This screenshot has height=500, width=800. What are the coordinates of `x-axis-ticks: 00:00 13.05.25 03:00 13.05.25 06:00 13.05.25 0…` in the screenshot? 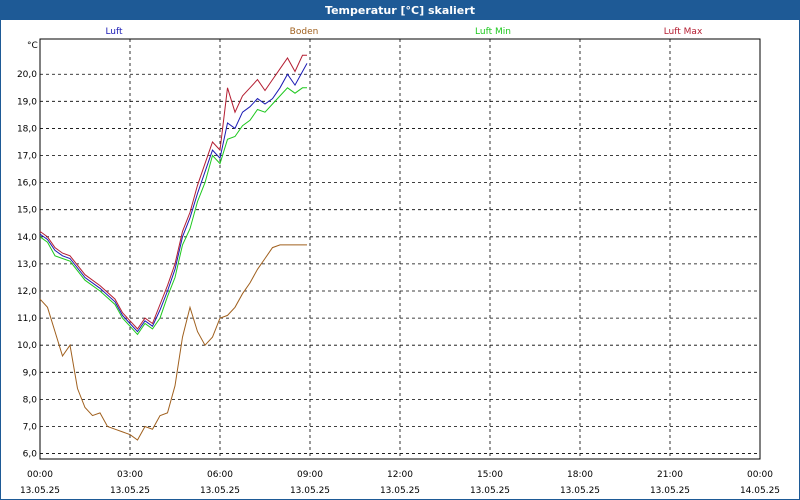 It's located at (400, 483).